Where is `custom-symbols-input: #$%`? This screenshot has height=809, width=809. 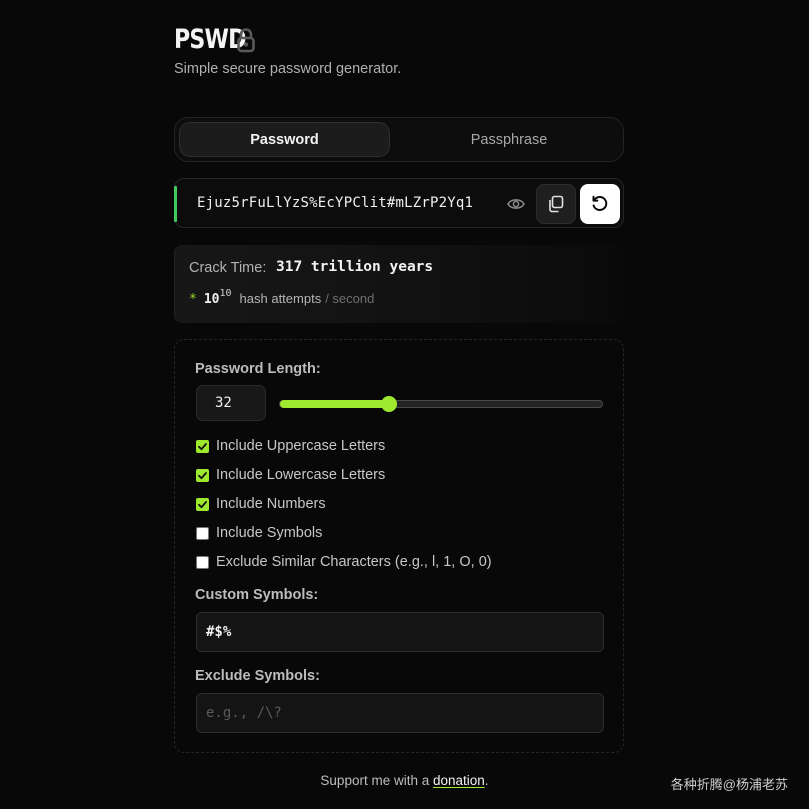
custom-symbols-input: #$% is located at coordinates (400, 632).